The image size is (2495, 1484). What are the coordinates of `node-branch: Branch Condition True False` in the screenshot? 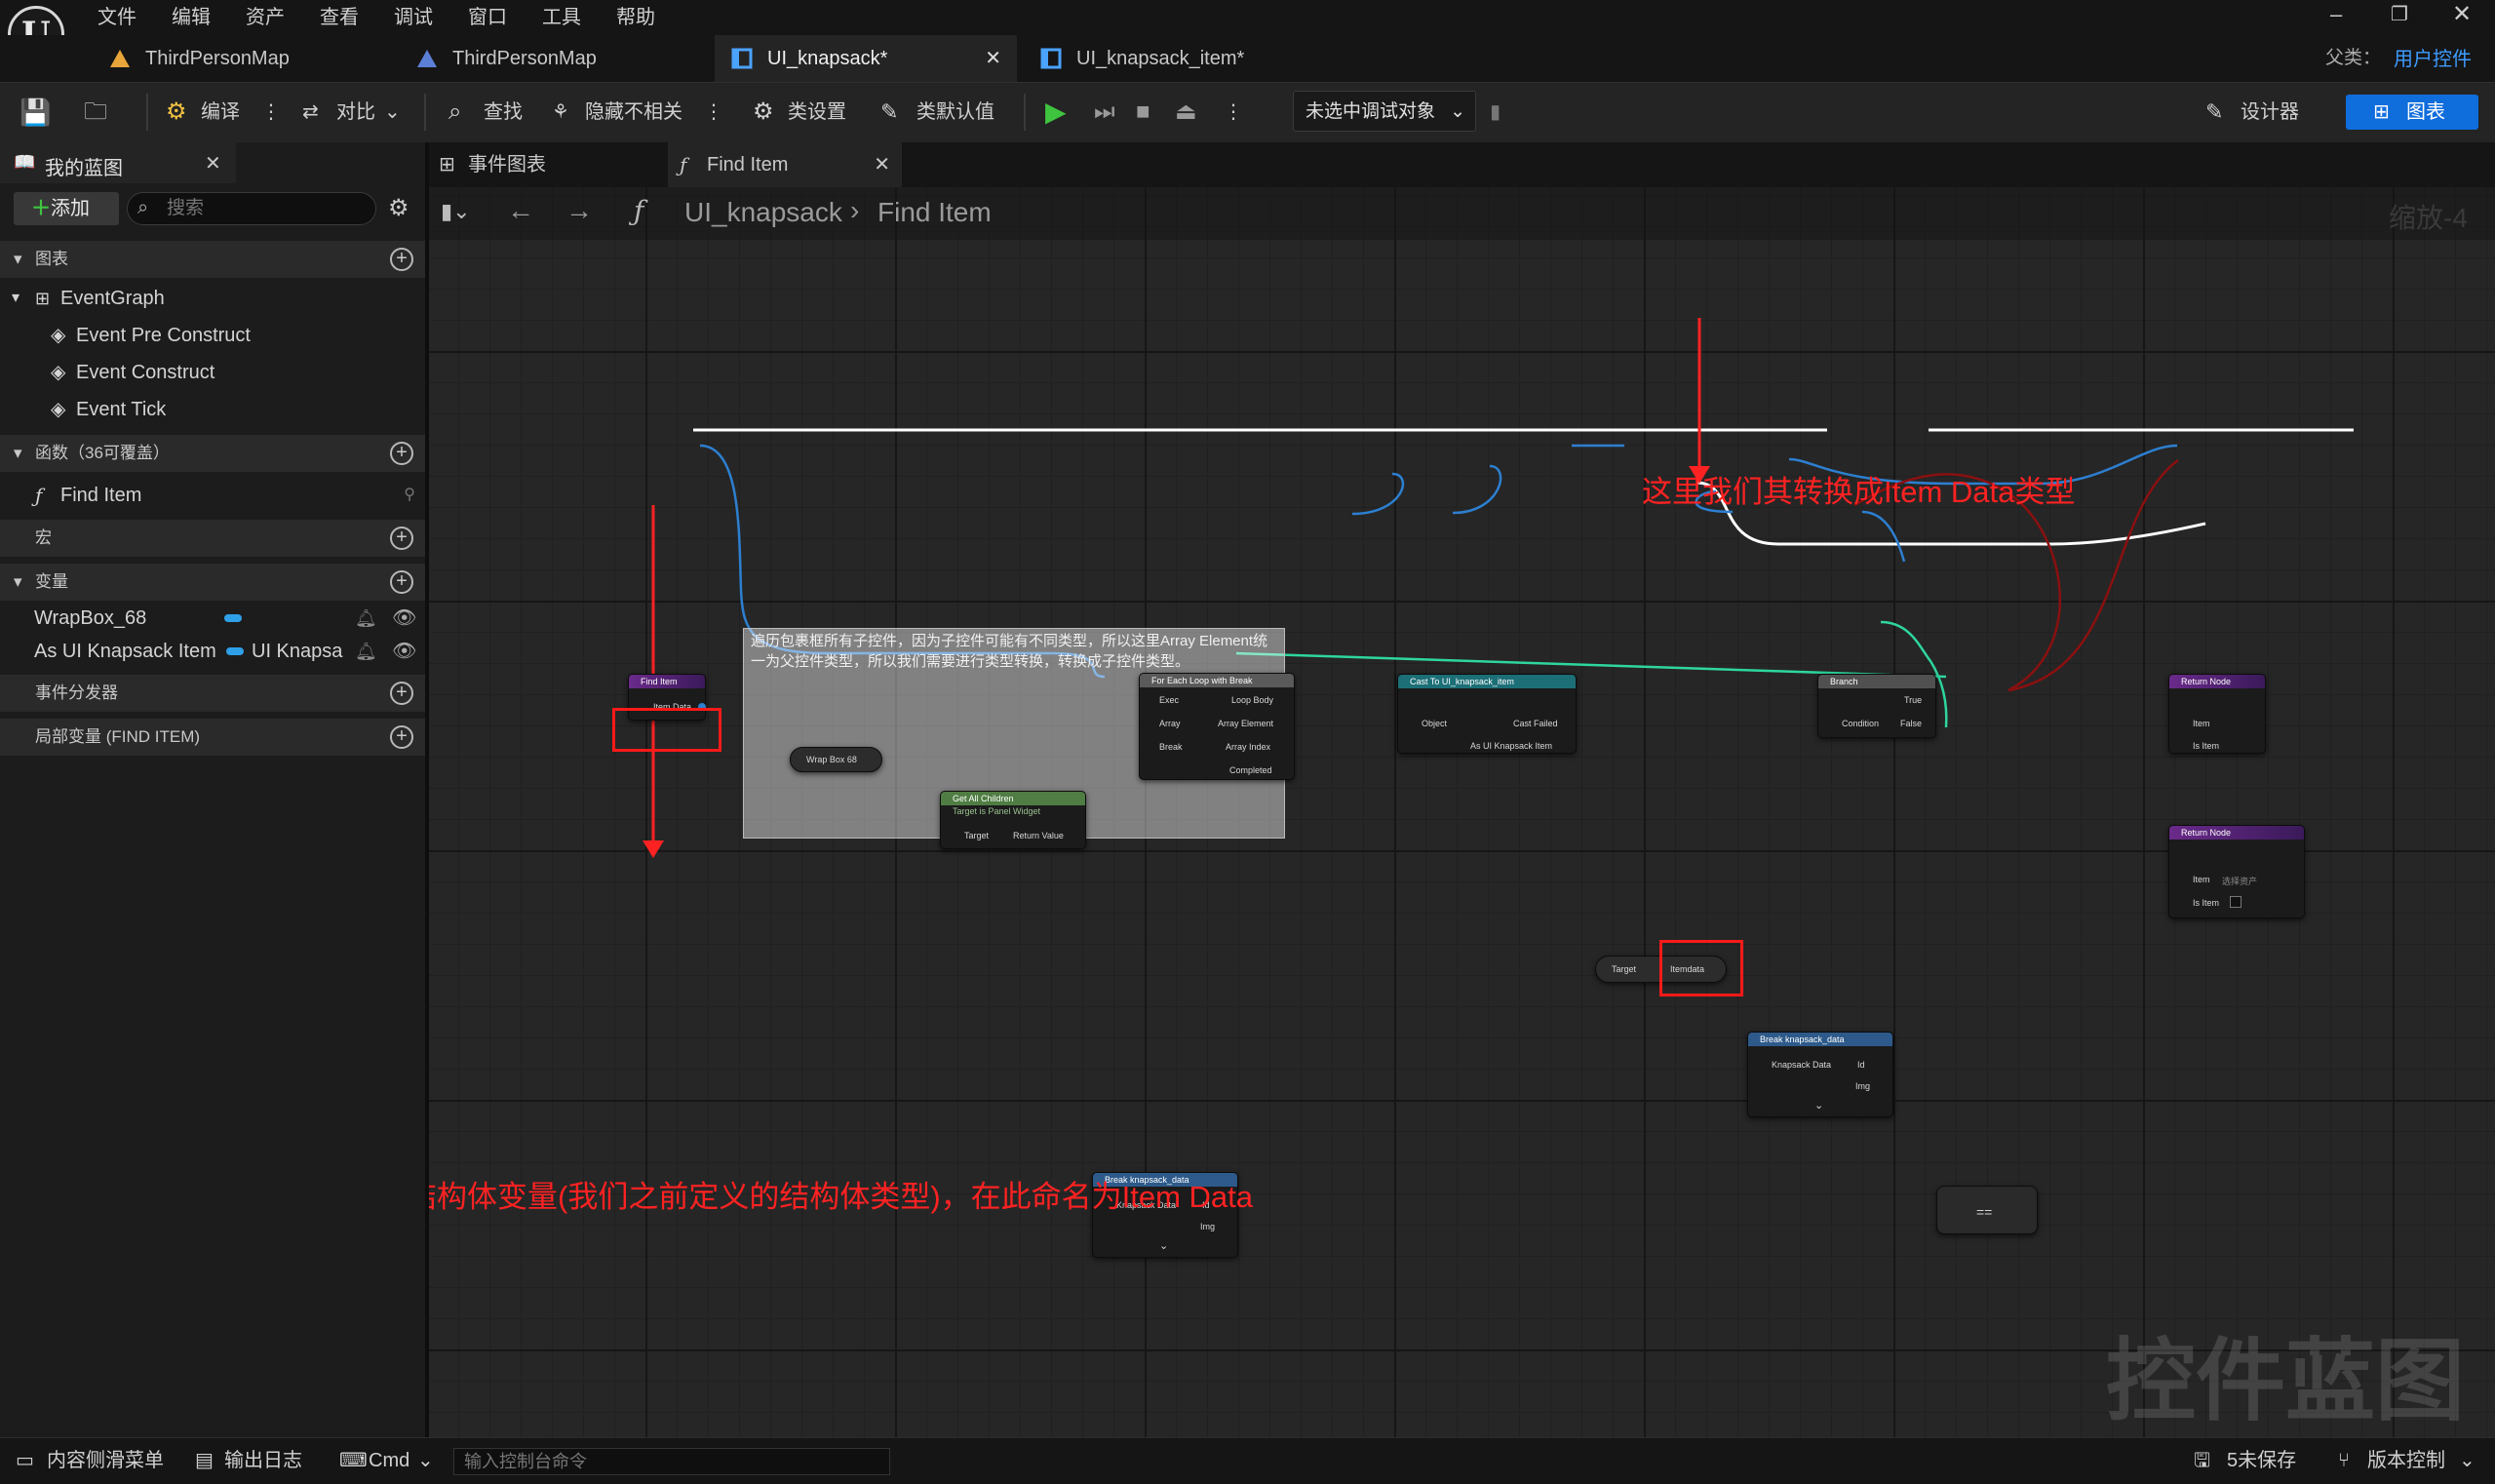 It's located at (1876, 706).